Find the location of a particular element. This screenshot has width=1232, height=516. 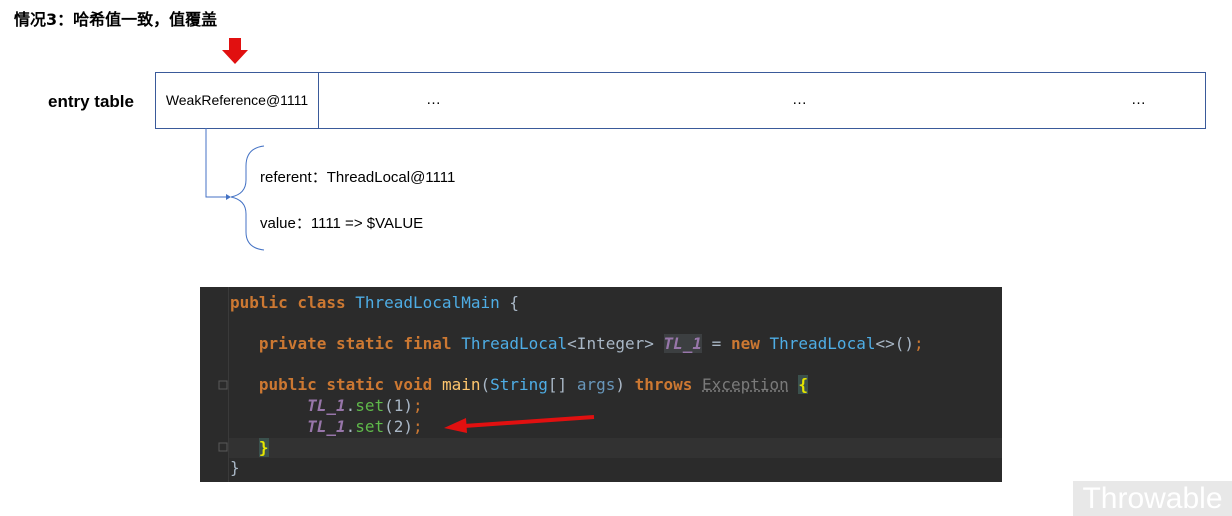

page-title: 情况3：哈希值一致，值覆盖 is located at coordinates (116, 19).